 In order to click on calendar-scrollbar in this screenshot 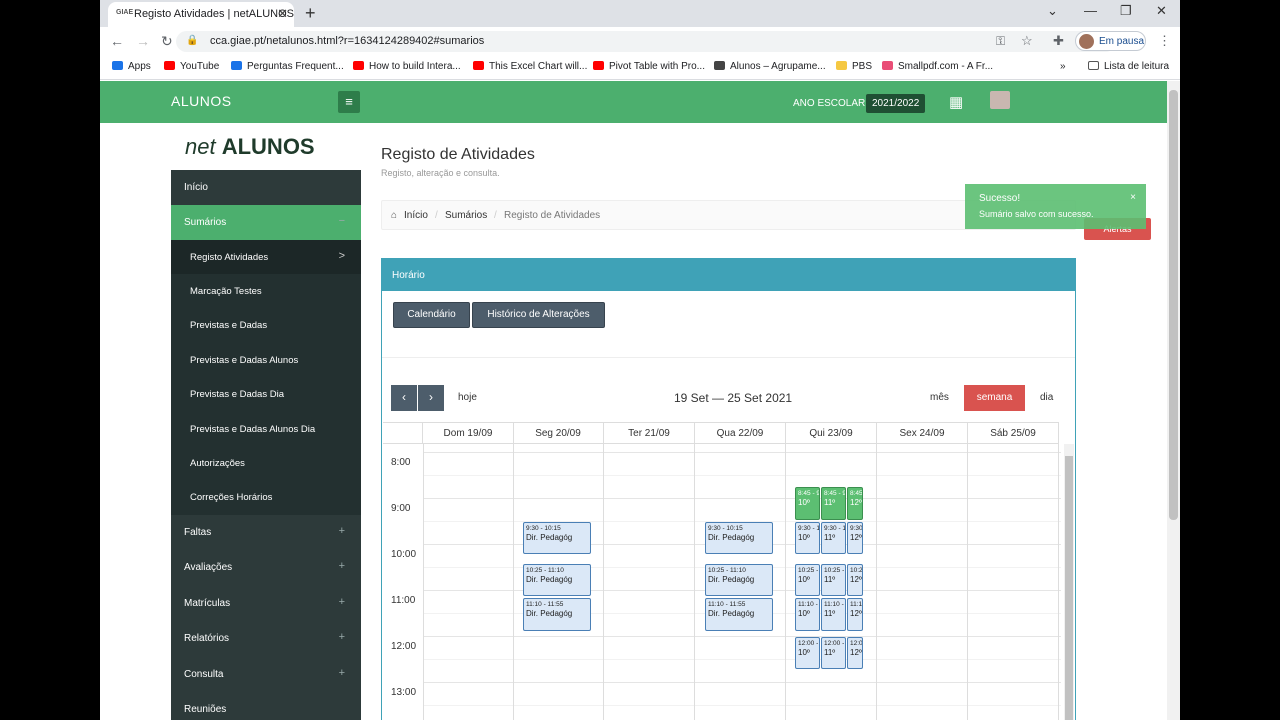, I will do `click(1069, 582)`.